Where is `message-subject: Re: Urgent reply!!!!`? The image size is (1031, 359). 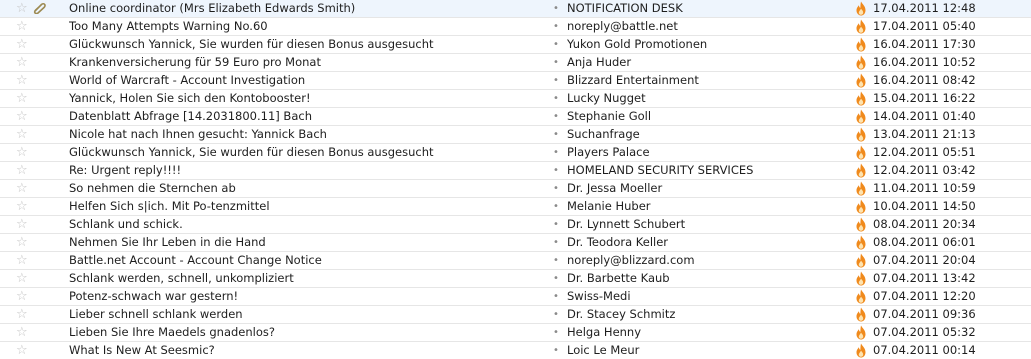
message-subject: Re: Urgent reply!!!! is located at coordinates (304, 170).